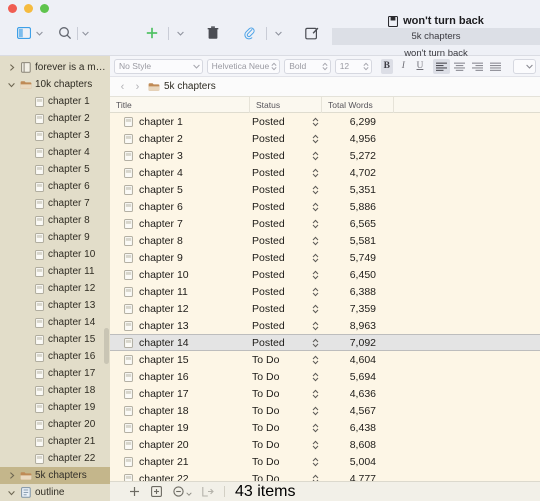 The height and width of the screenshot is (501, 540). I want to click on cell-title: chapter 18, so click(180, 411).